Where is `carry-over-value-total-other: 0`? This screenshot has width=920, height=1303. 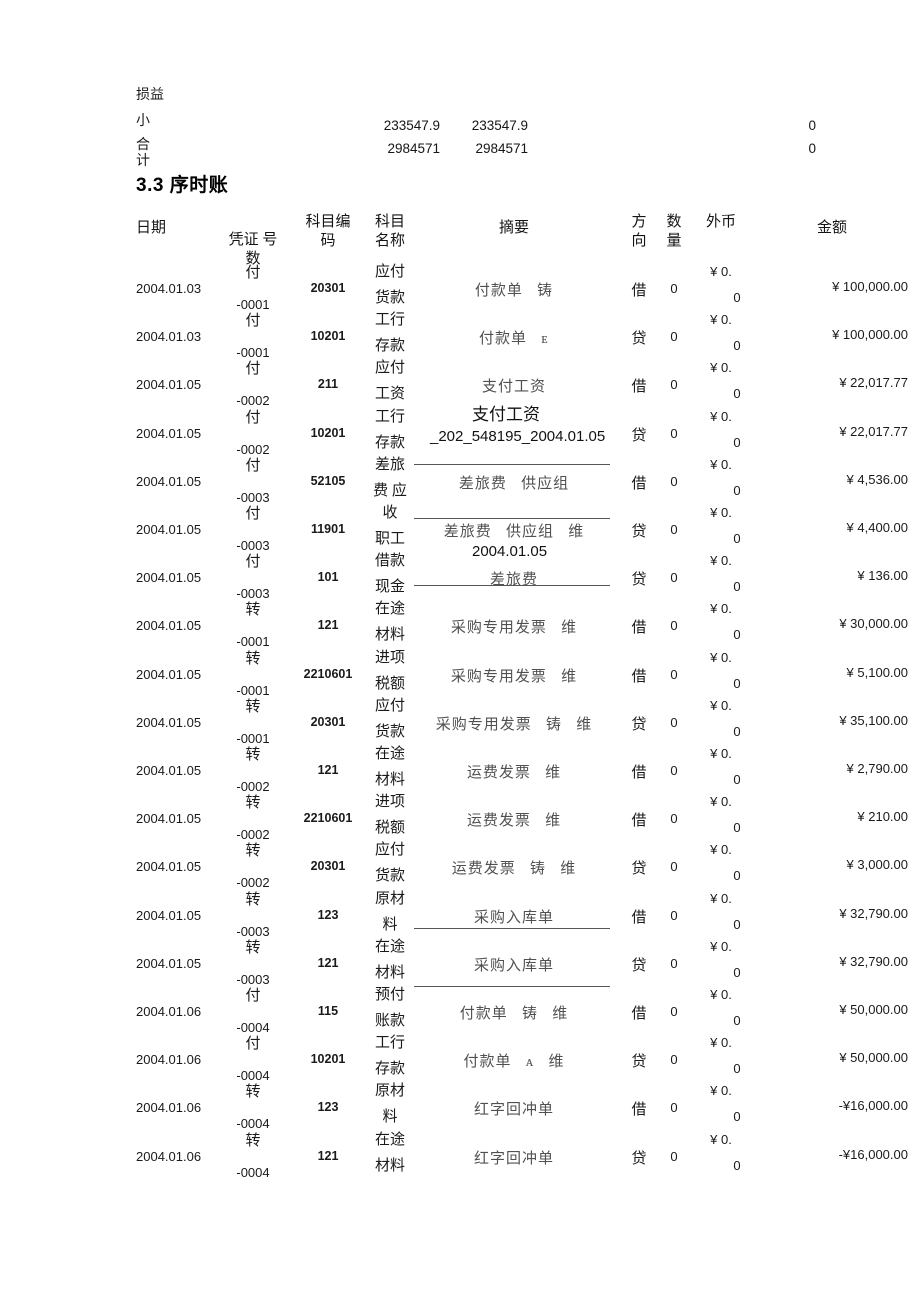 carry-over-value-total-other: 0 is located at coordinates (812, 148).